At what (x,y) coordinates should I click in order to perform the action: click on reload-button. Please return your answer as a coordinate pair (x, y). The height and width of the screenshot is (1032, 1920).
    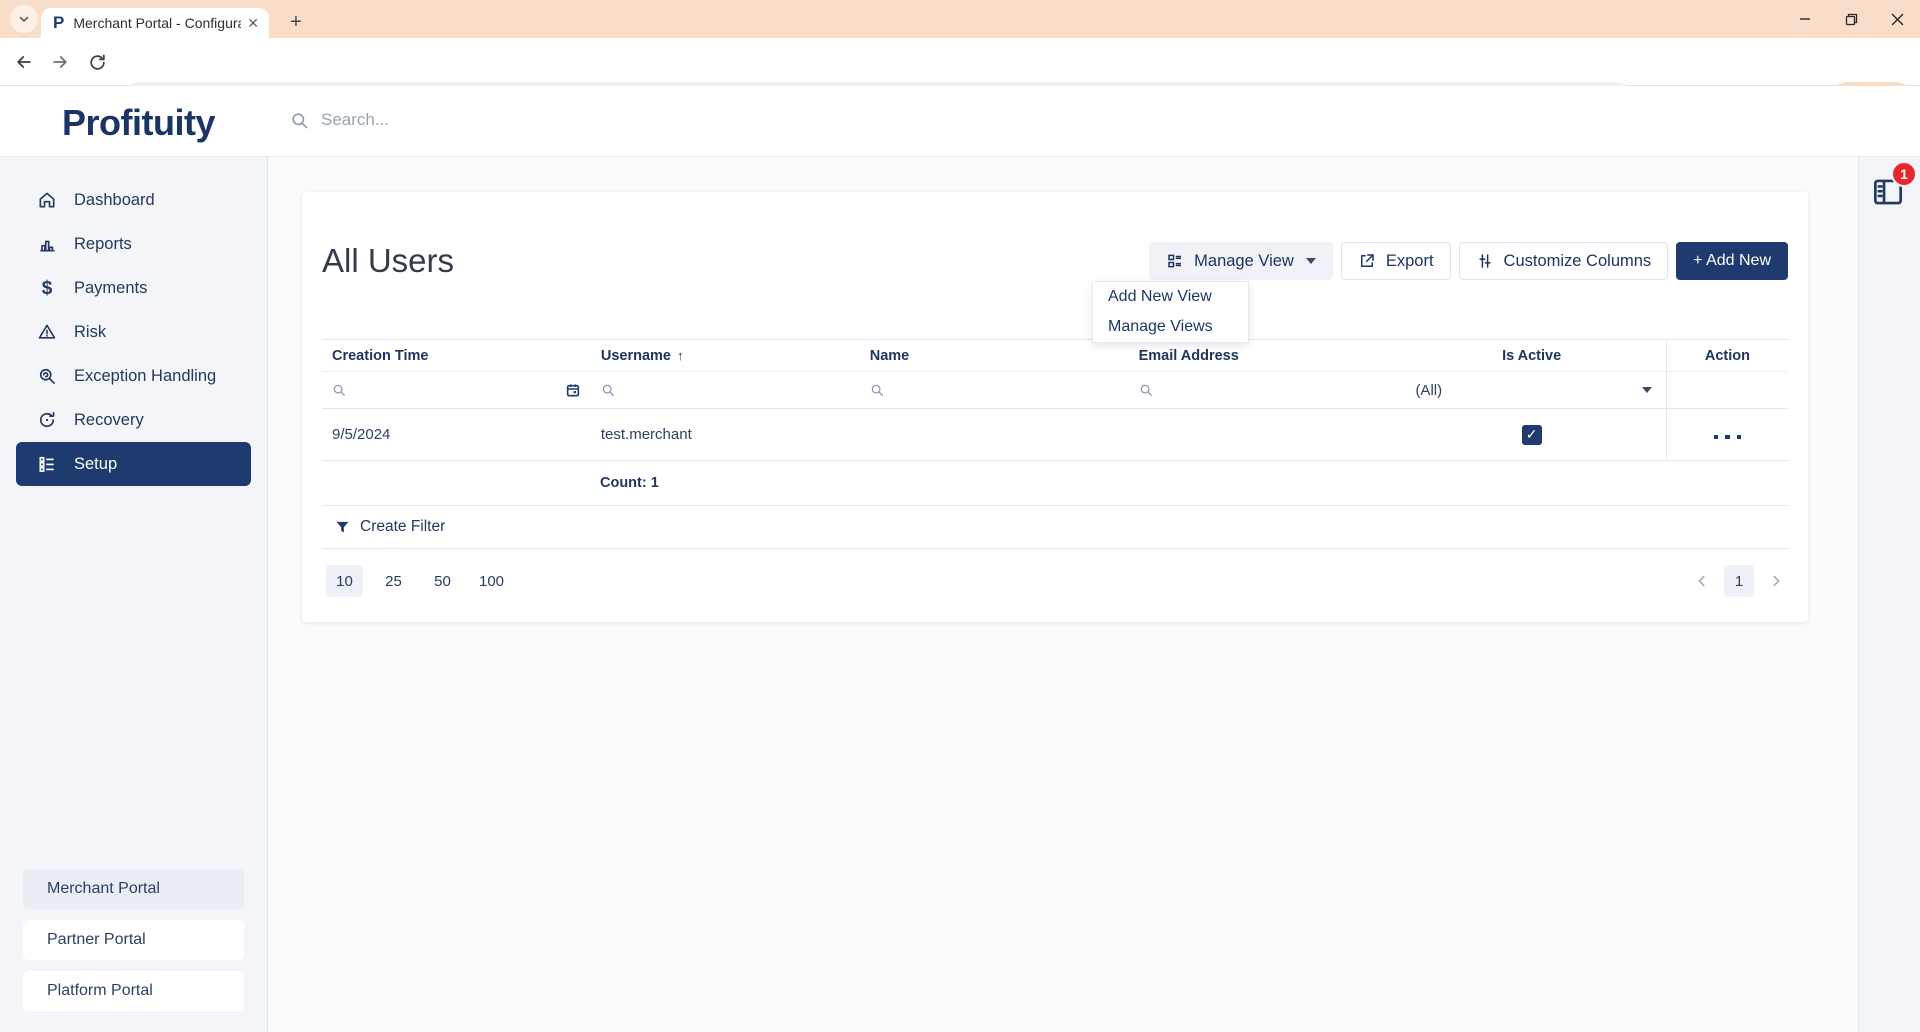
    Looking at the image, I should click on (97, 62).